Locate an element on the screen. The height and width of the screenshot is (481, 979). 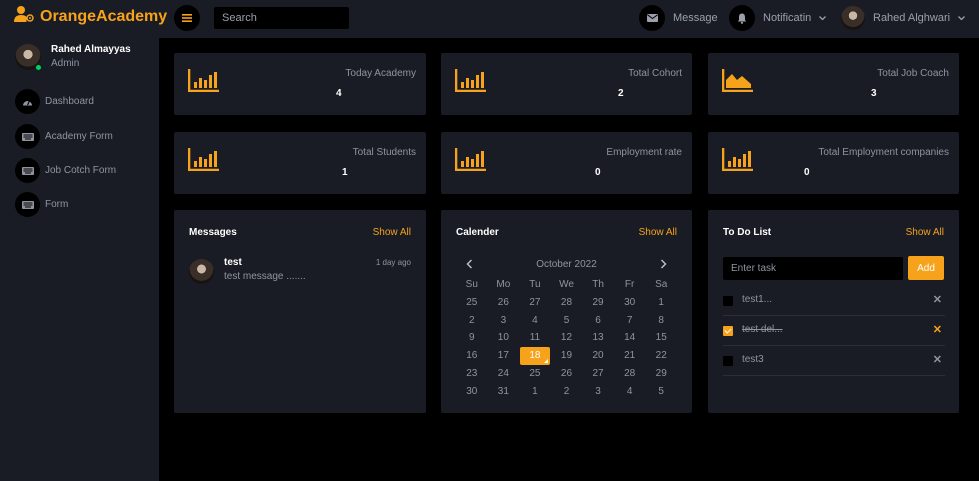
sidebar-item-job-coach-form: Job Cotch Form is located at coordinates (65, 170).